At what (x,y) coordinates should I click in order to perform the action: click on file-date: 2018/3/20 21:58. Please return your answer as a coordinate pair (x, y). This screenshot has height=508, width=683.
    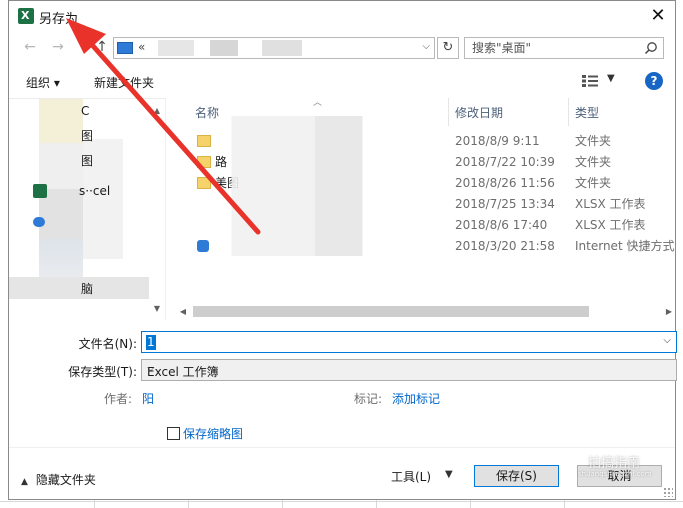
    Looking at the image, I should click on (505, 246).